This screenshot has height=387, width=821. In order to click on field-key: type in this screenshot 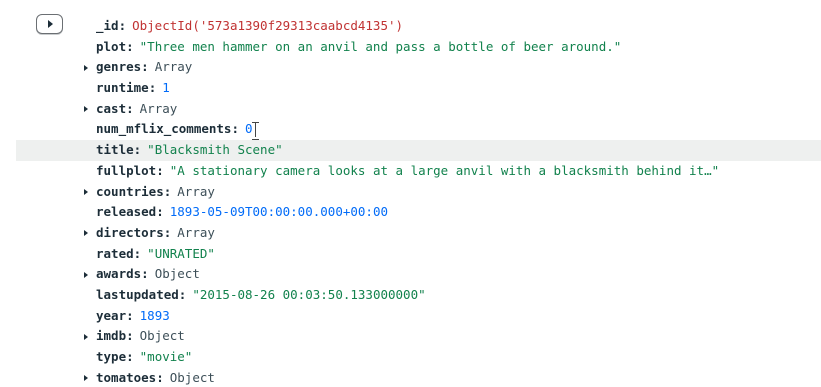, I will do `click(111, 356)`.